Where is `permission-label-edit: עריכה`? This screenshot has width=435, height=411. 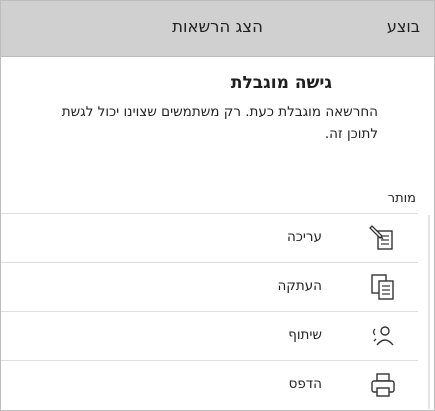
permission-label-edit: עריכה is located at coordinates (304, 237).